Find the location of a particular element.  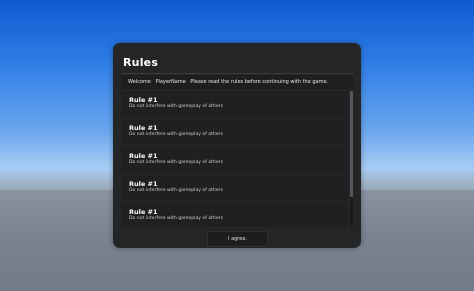

agree-button: I agree. is located at coordinates (237, 239).